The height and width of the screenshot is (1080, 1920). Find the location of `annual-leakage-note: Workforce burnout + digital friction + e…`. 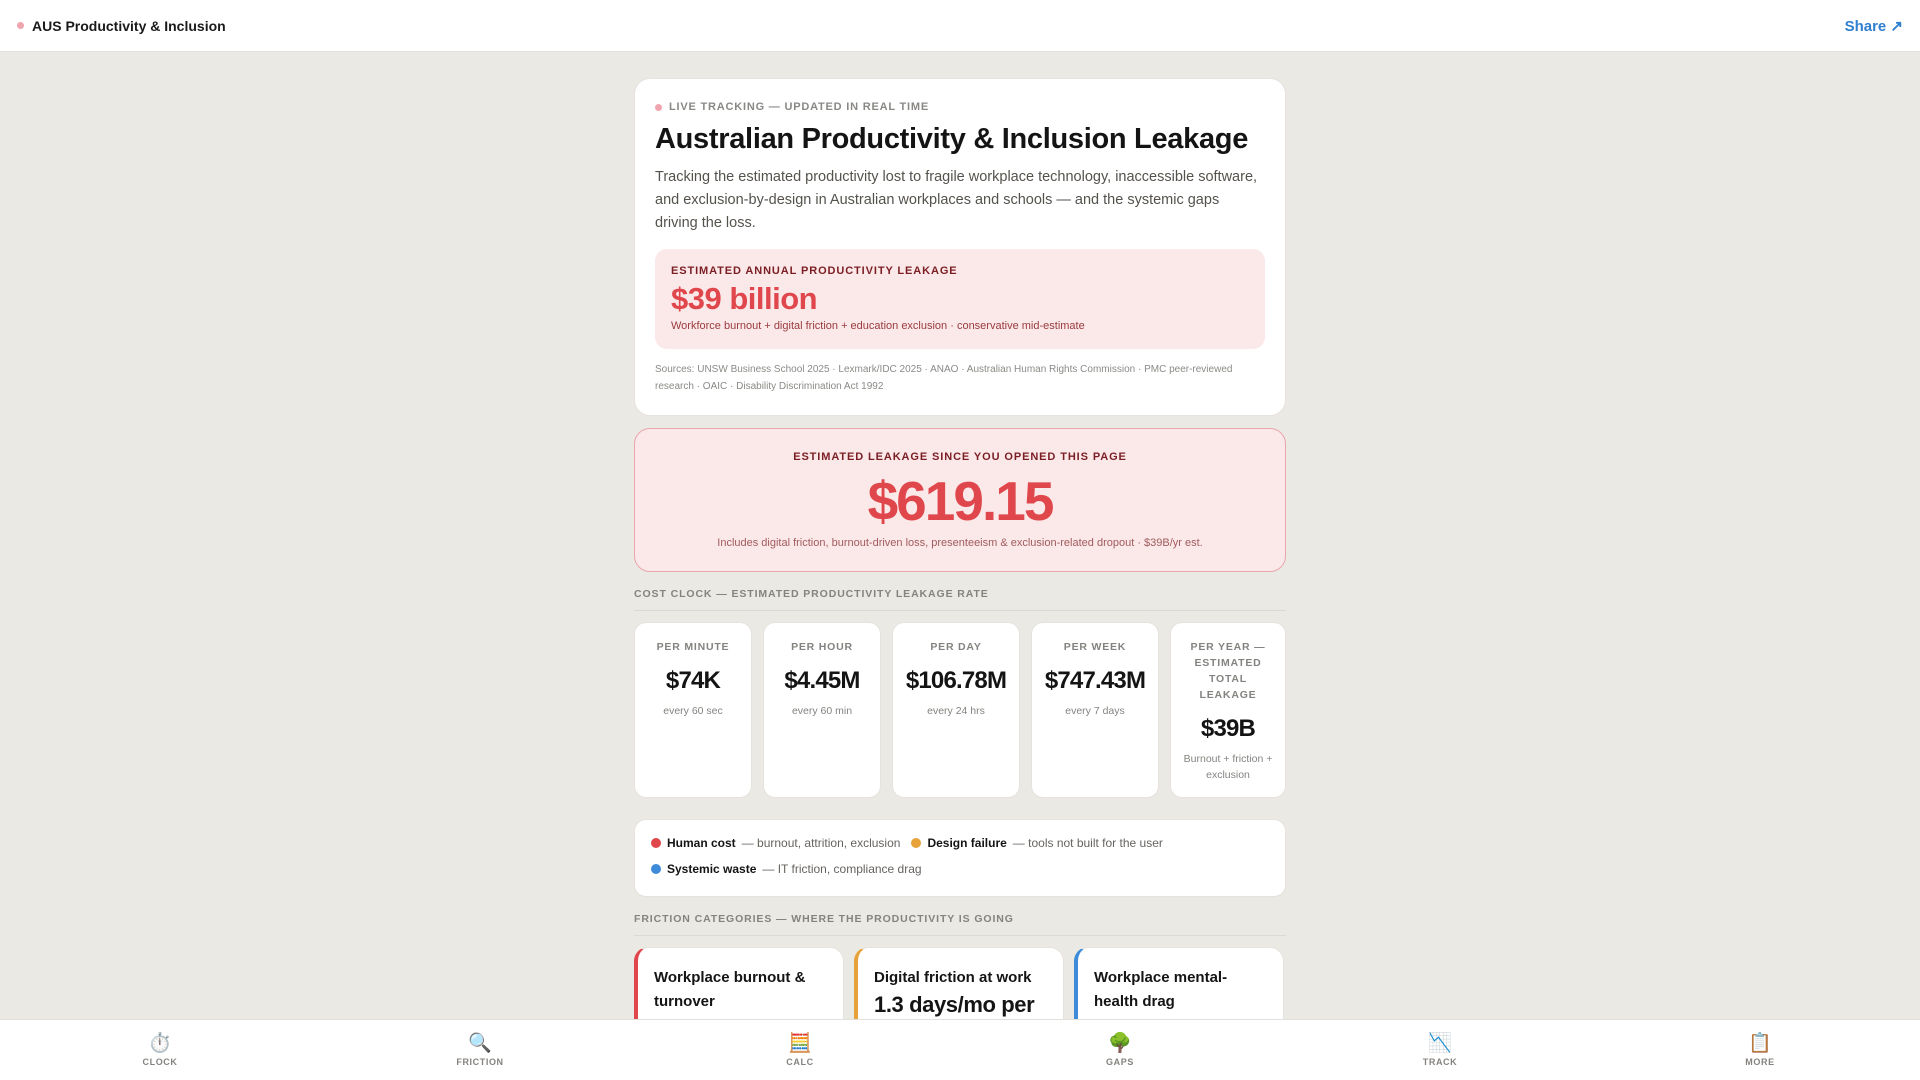

annual-leakage-note: Workforce burnout + digital friction + e… is located at coordinates (878, 326).